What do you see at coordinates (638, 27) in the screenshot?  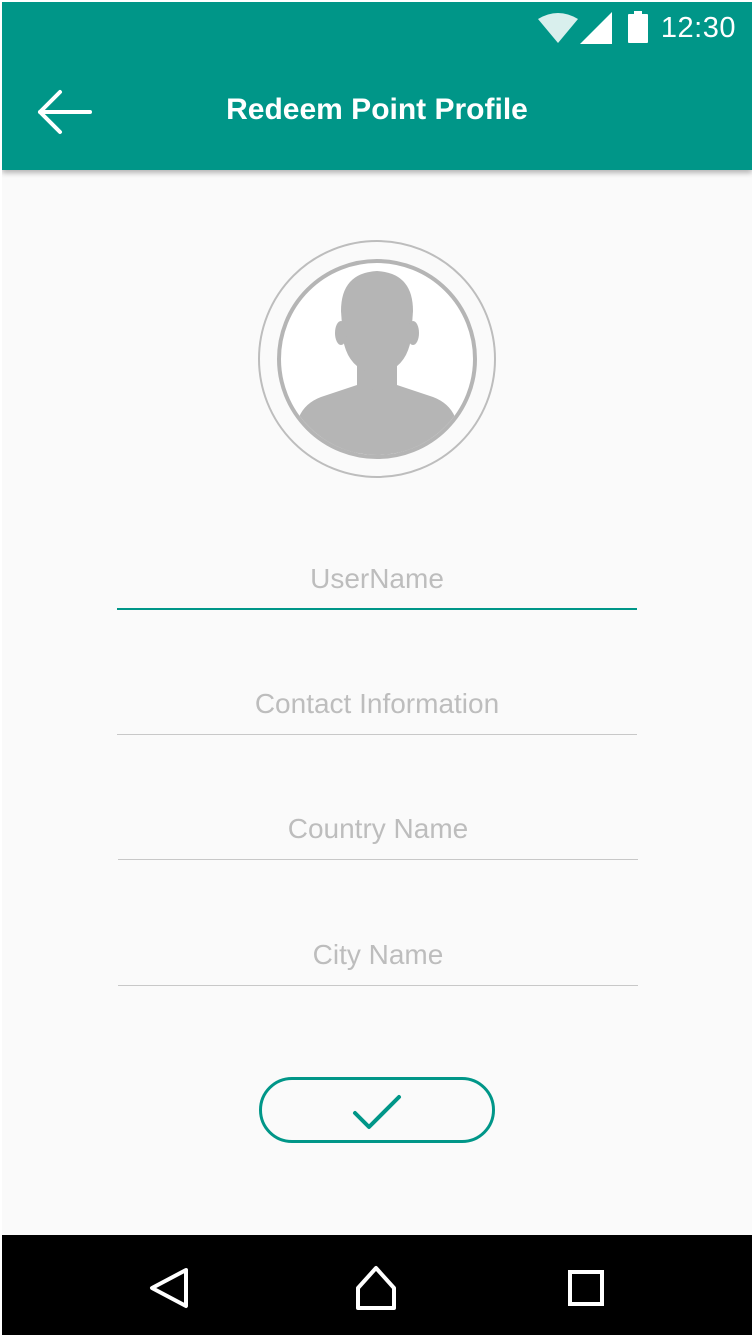 I see `battery-icon` at bounding box center [638, 27].